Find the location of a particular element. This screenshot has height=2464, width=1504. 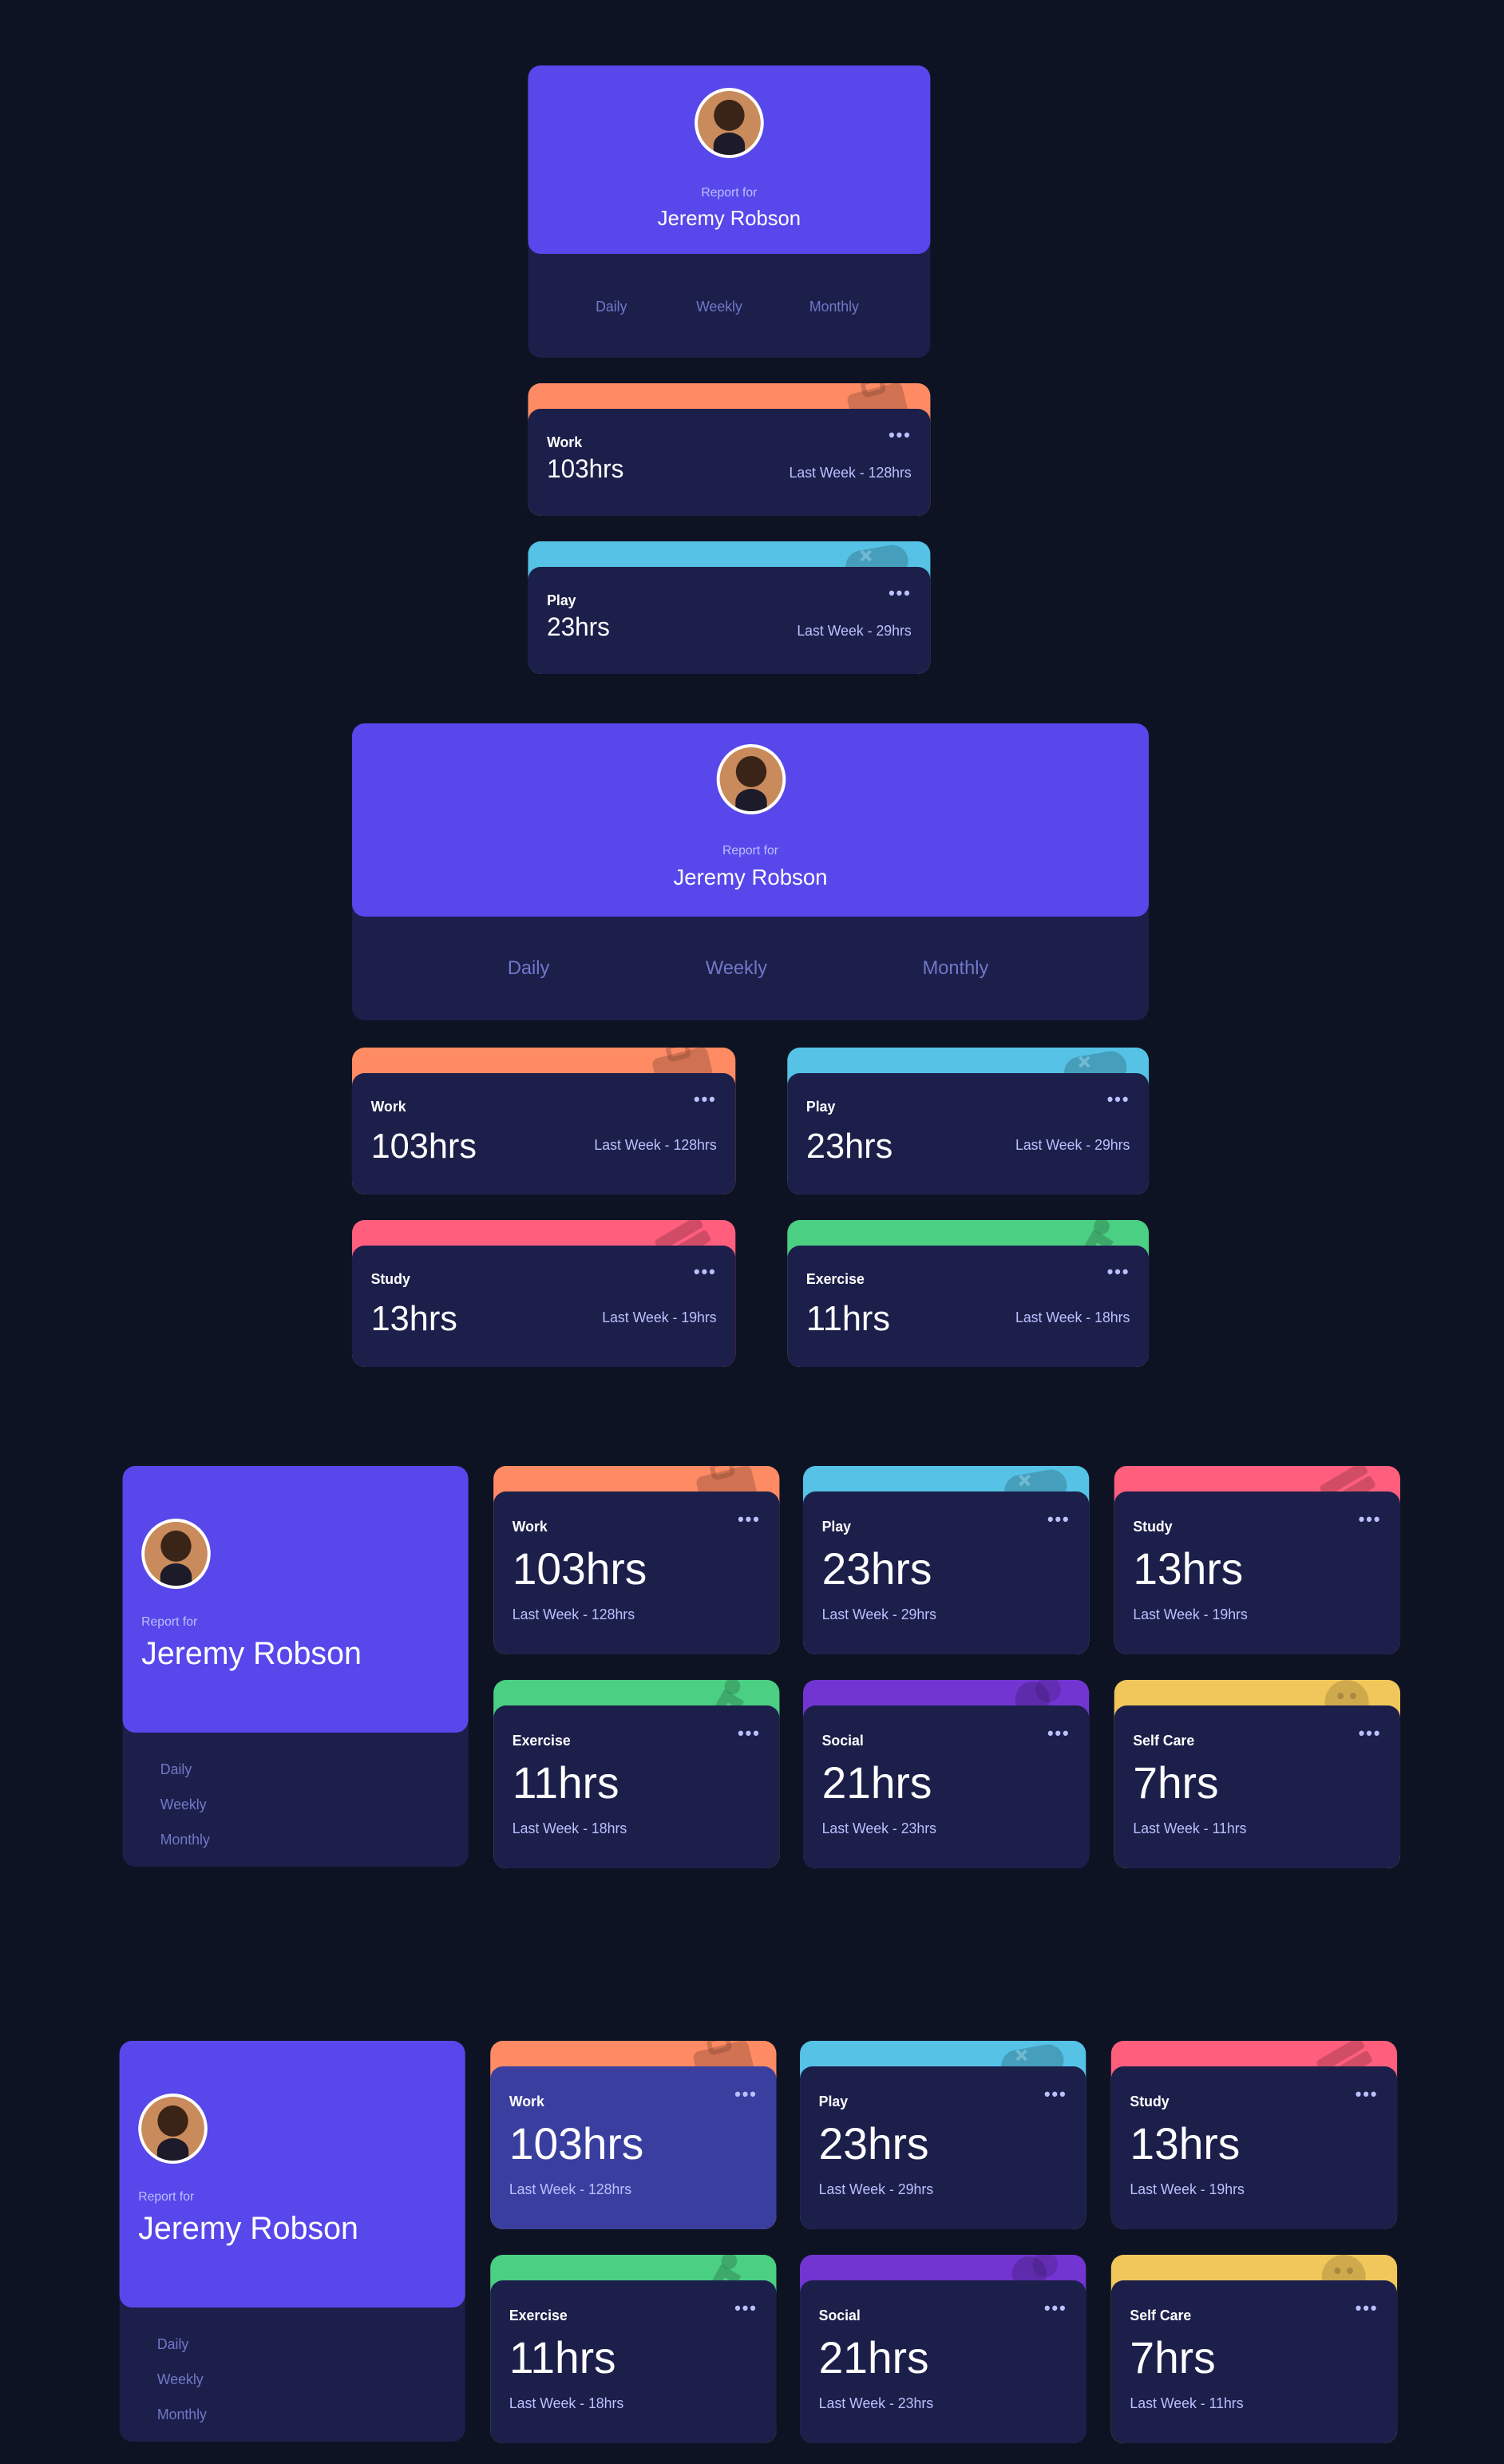

activity-previous-hours: Last Week - 29hrs is located at coordinates (1072, 1145).